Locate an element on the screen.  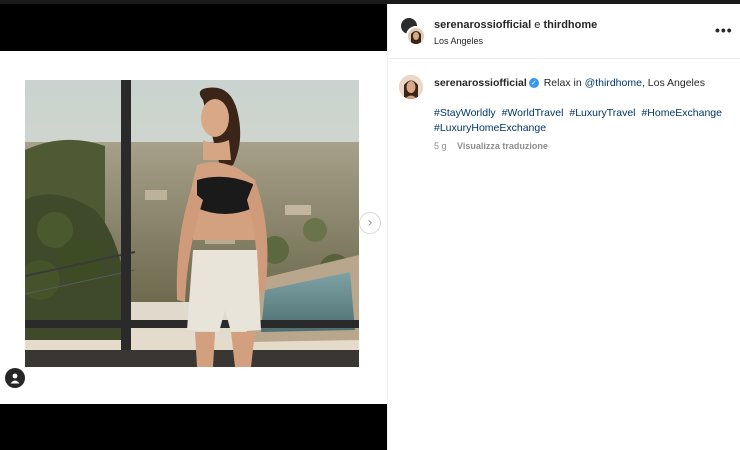
author-avatar is located at coordinates (416, 36).